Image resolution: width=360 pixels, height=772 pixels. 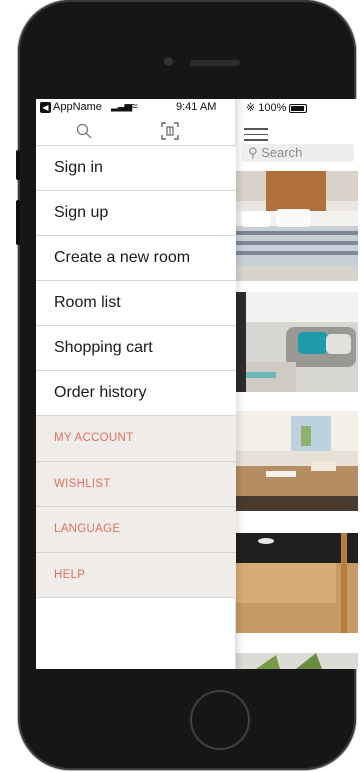 I want to click on menu-item-sign-up: Sign up, so click(x=136, y=212).